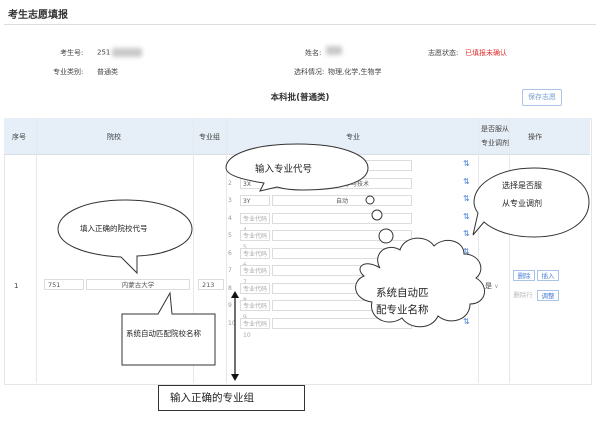 The image size is (600, 425). Describe the element at coordinates (209, 137) in the screenshot. I see `header-group: 专业组` at that location.